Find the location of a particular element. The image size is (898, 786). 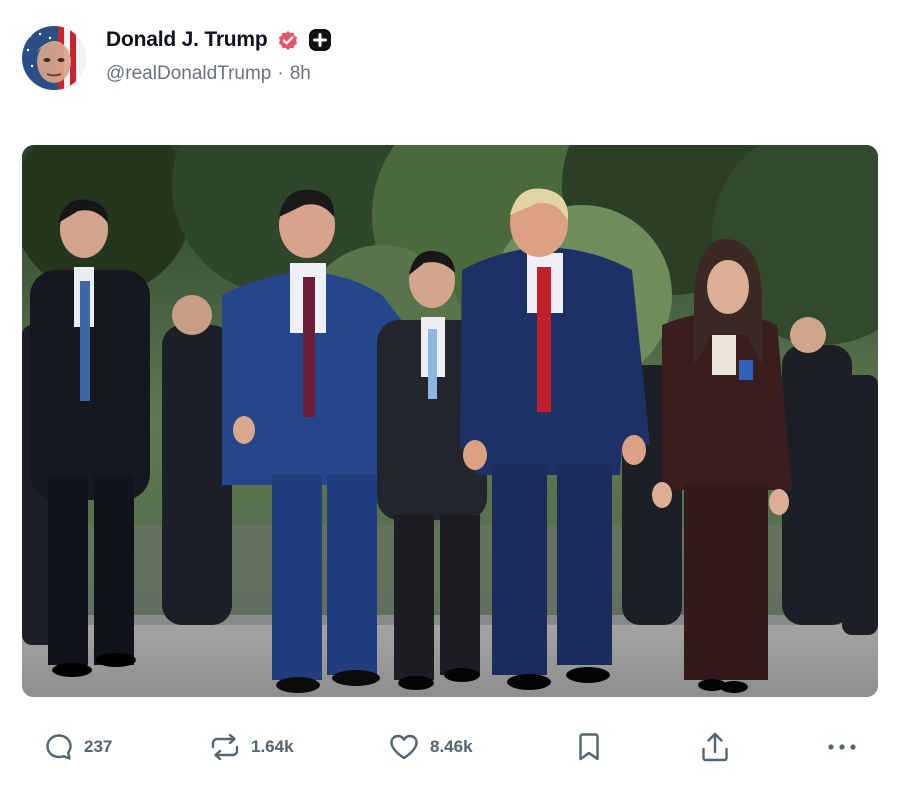

reply-count: 237 is located at coordinates (98, 746).